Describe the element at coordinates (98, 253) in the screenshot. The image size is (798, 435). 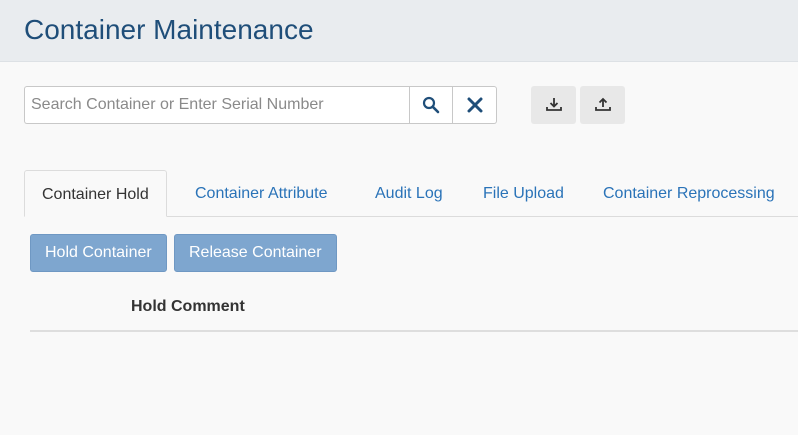
I see `hold-container-button: Hold Container` at that location.